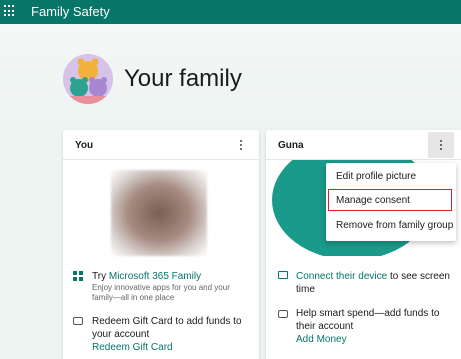 Image resolution: width=461 pixels, height=359 pixels. What do you see at coordinates (283, 314) in the screenshot?
I see `money-icon` at bounding box center [283, 314].